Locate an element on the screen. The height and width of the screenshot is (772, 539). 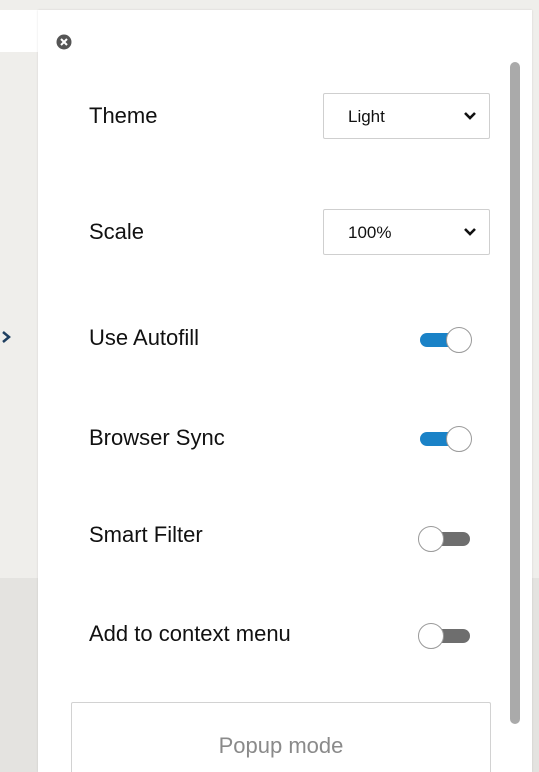
use-autofill-label: Use Autofill is located at coordinates (144, 337).